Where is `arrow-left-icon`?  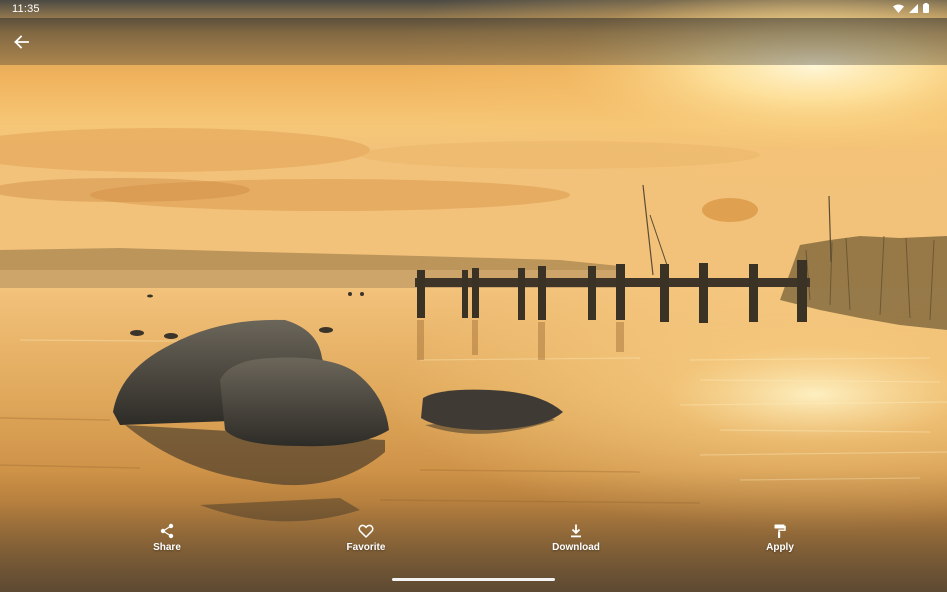
arrow-left-icon is located at coordinates (21, 42).